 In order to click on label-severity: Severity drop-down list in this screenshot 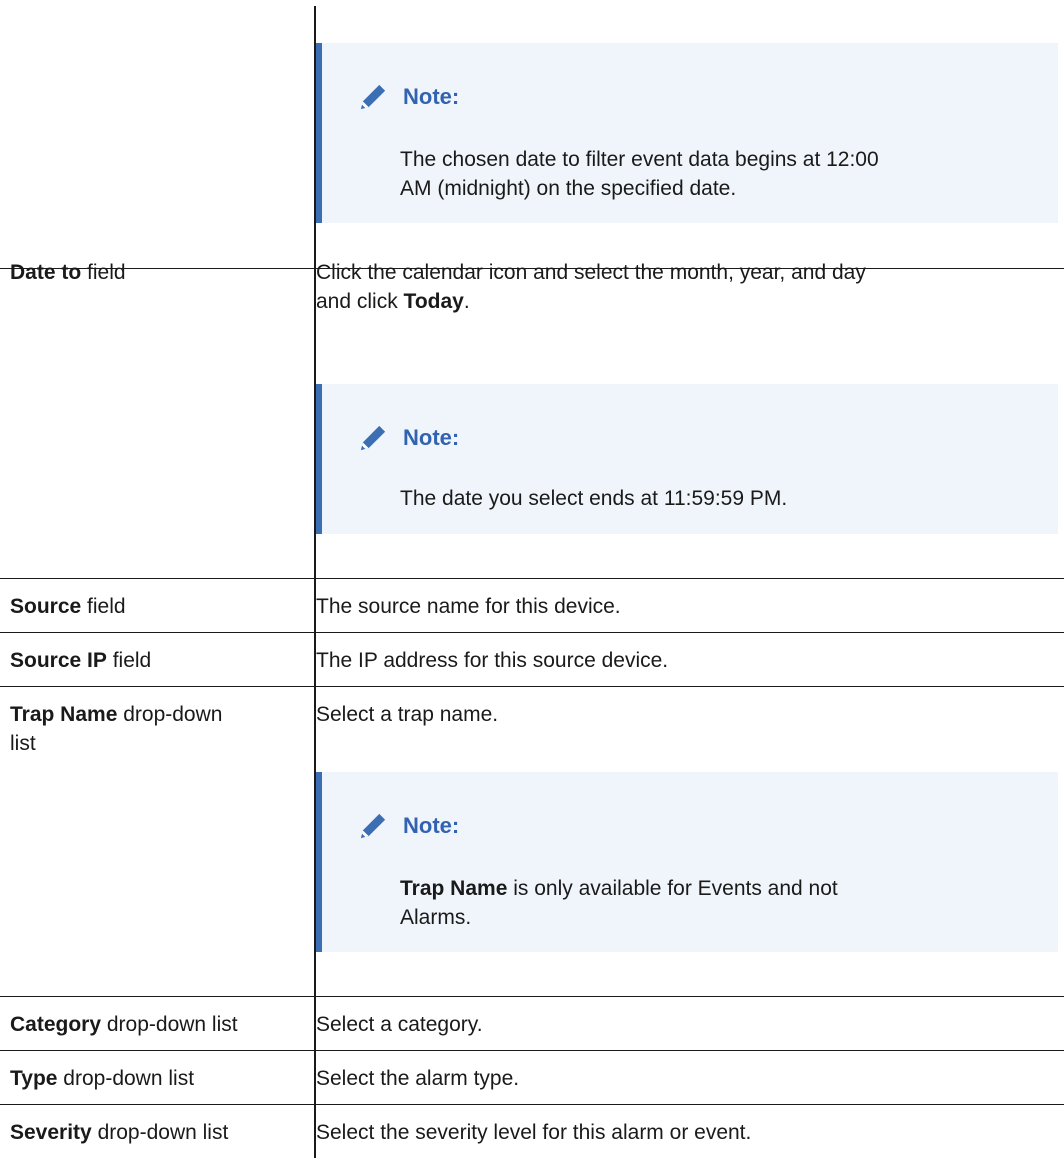, I will do `click(119, 1132)`.